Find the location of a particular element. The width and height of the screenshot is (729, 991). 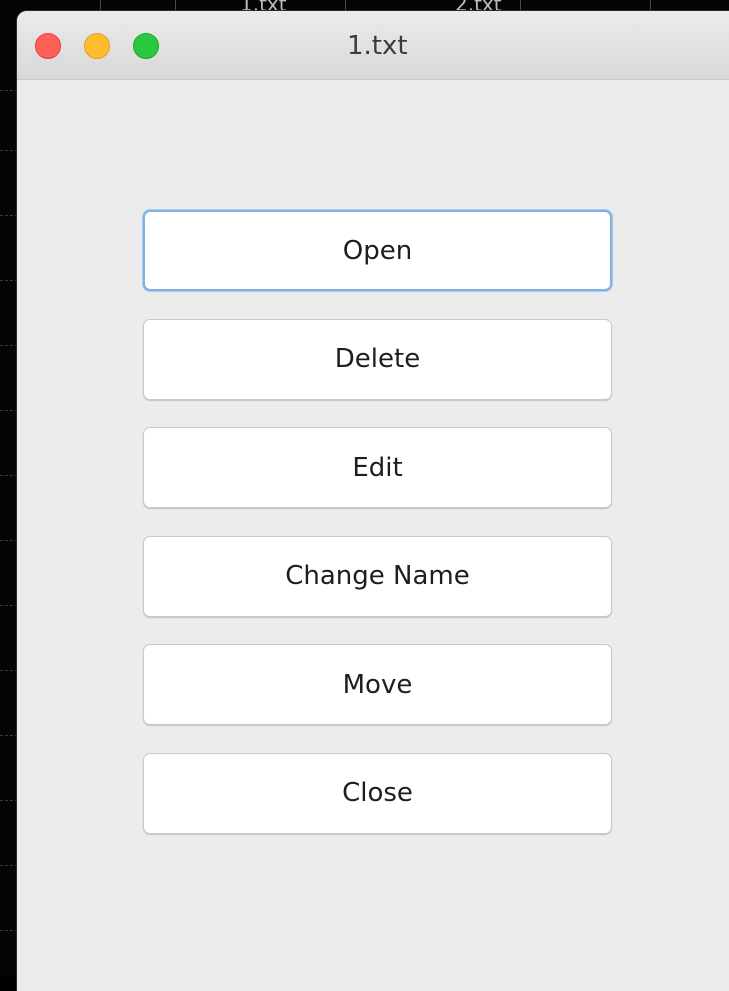

close-button: Close is located at coordinates (377, 793).